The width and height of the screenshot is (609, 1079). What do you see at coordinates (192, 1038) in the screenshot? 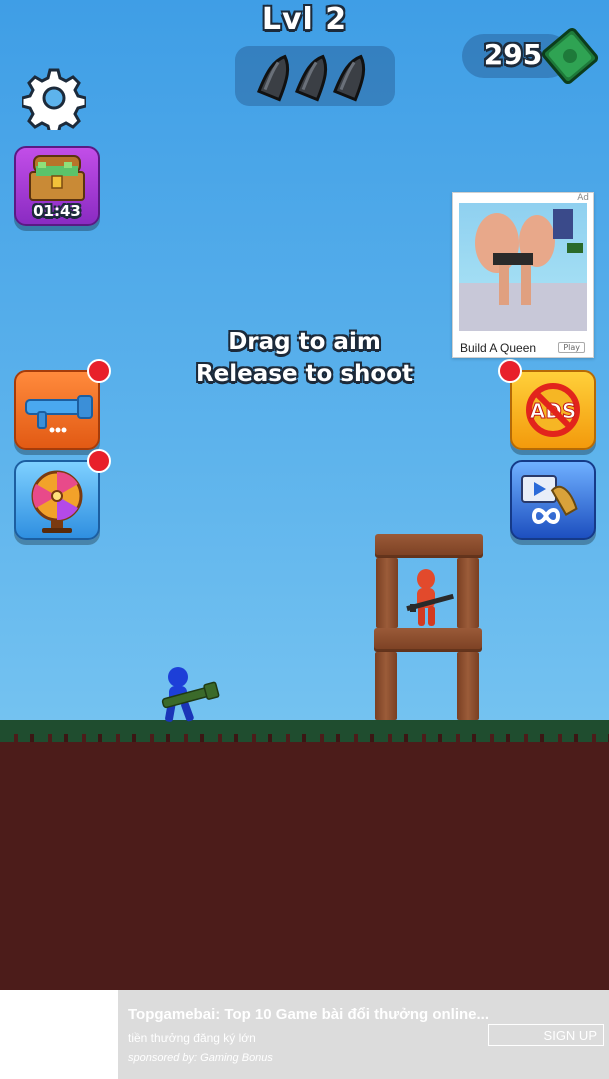
I see `banner-subtitle: tiền thưởng đăng ký lớn` at bounding box center [192, 1038].